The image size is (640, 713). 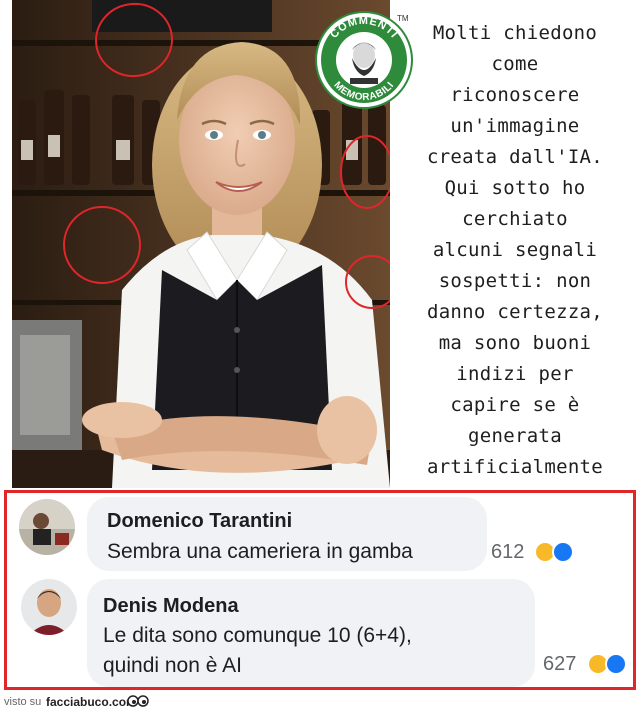 What do you see at coordinates (91, 702) in the screenshot?
I see `footer-site-link: facciabuco.com` at bounding box center [91, 702].